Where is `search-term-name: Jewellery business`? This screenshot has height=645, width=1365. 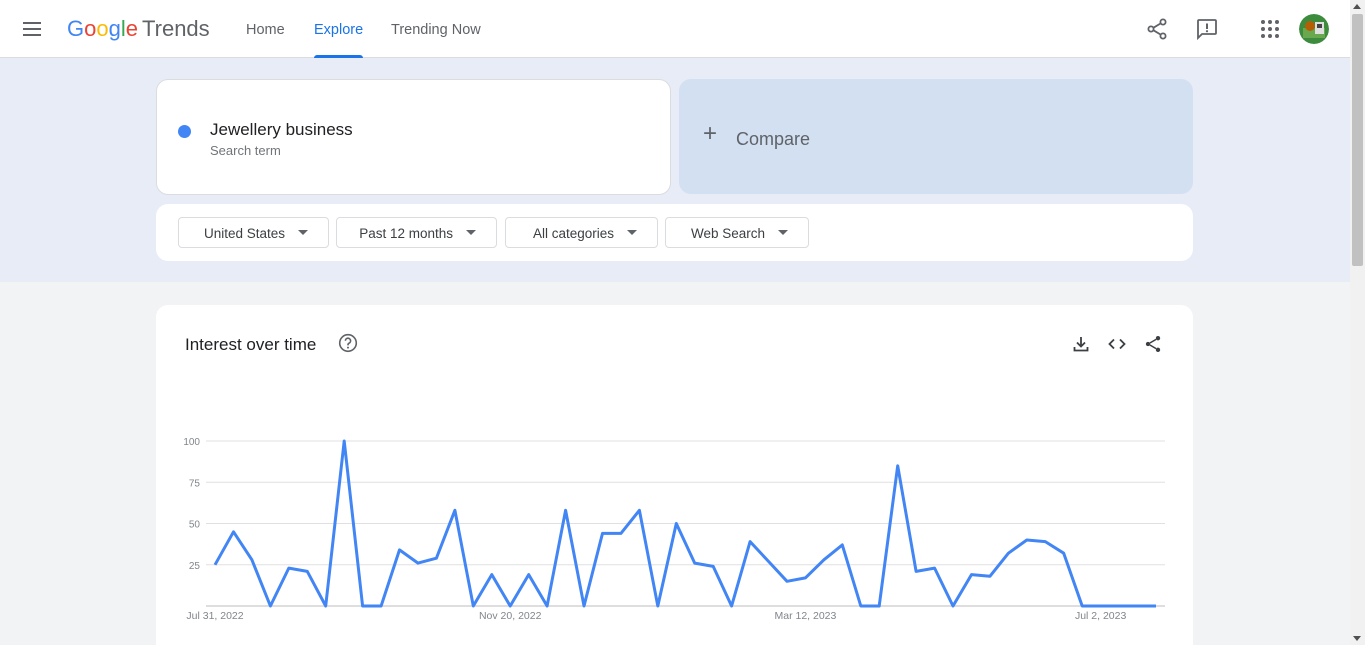 search-term-name: Jewellery business is located at coordinates (281, 130).